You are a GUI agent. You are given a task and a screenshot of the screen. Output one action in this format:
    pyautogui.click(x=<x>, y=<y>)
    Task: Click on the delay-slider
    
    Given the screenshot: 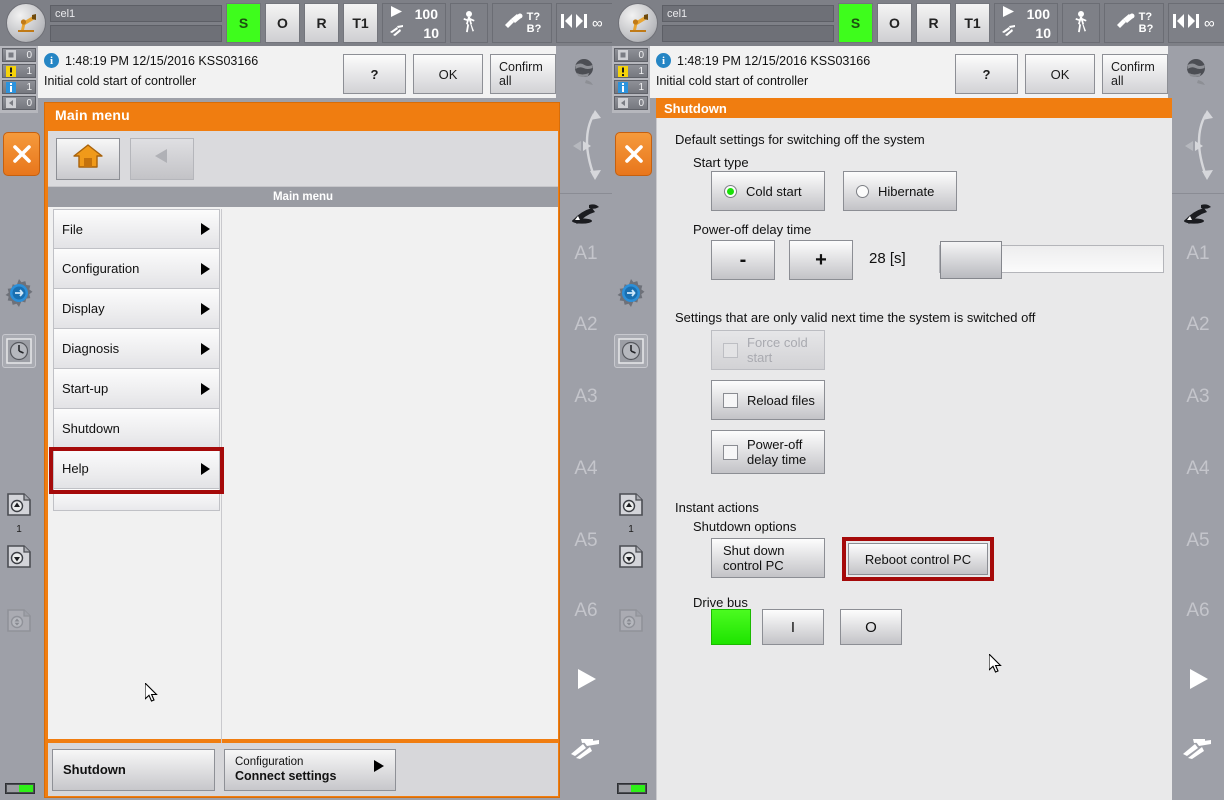 What is the action you would take?
    pyautogui.click(x=1051, y=260)
    